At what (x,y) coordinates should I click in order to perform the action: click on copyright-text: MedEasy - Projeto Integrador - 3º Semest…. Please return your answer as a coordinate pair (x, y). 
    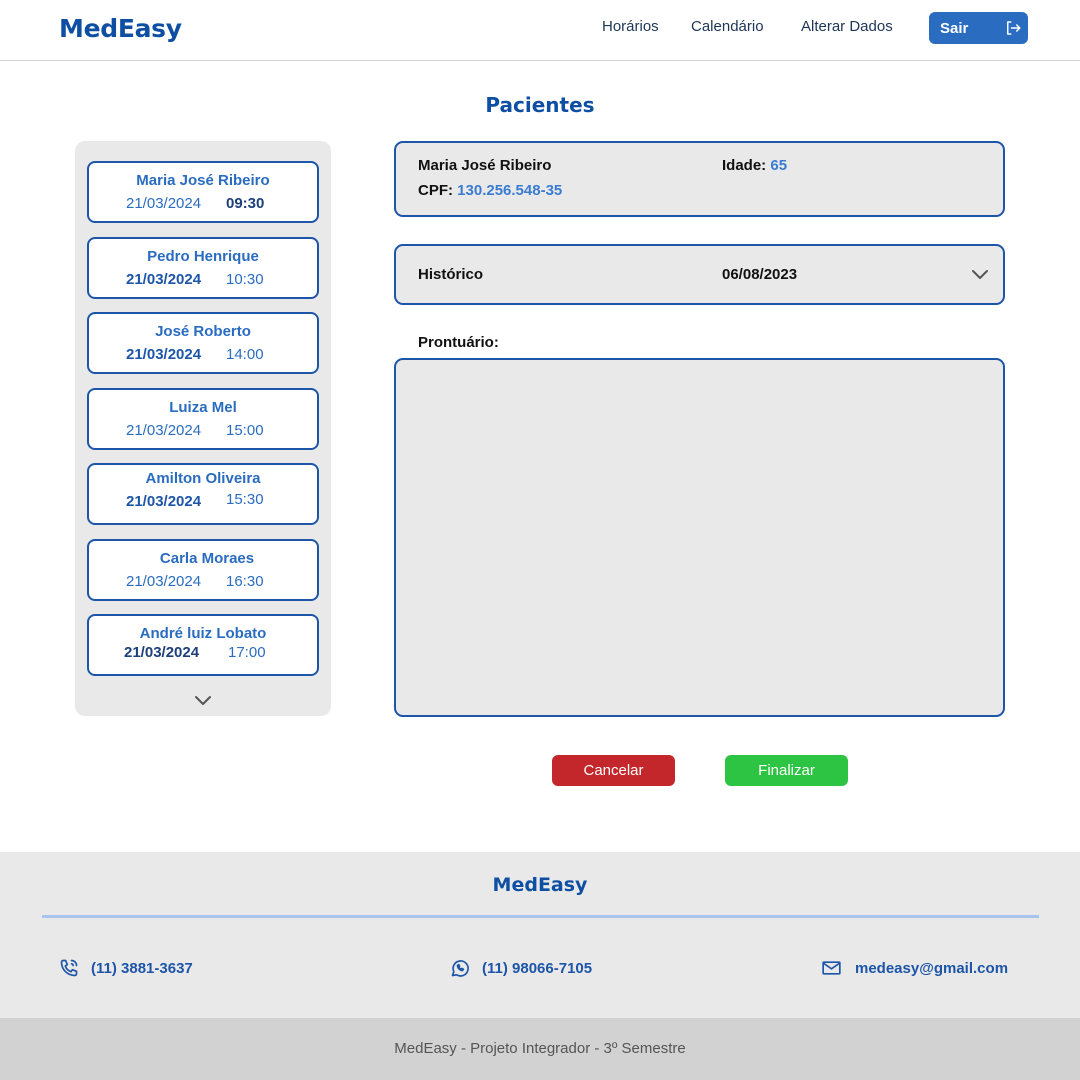
    Looking at the image, I should click on (540, 1048).